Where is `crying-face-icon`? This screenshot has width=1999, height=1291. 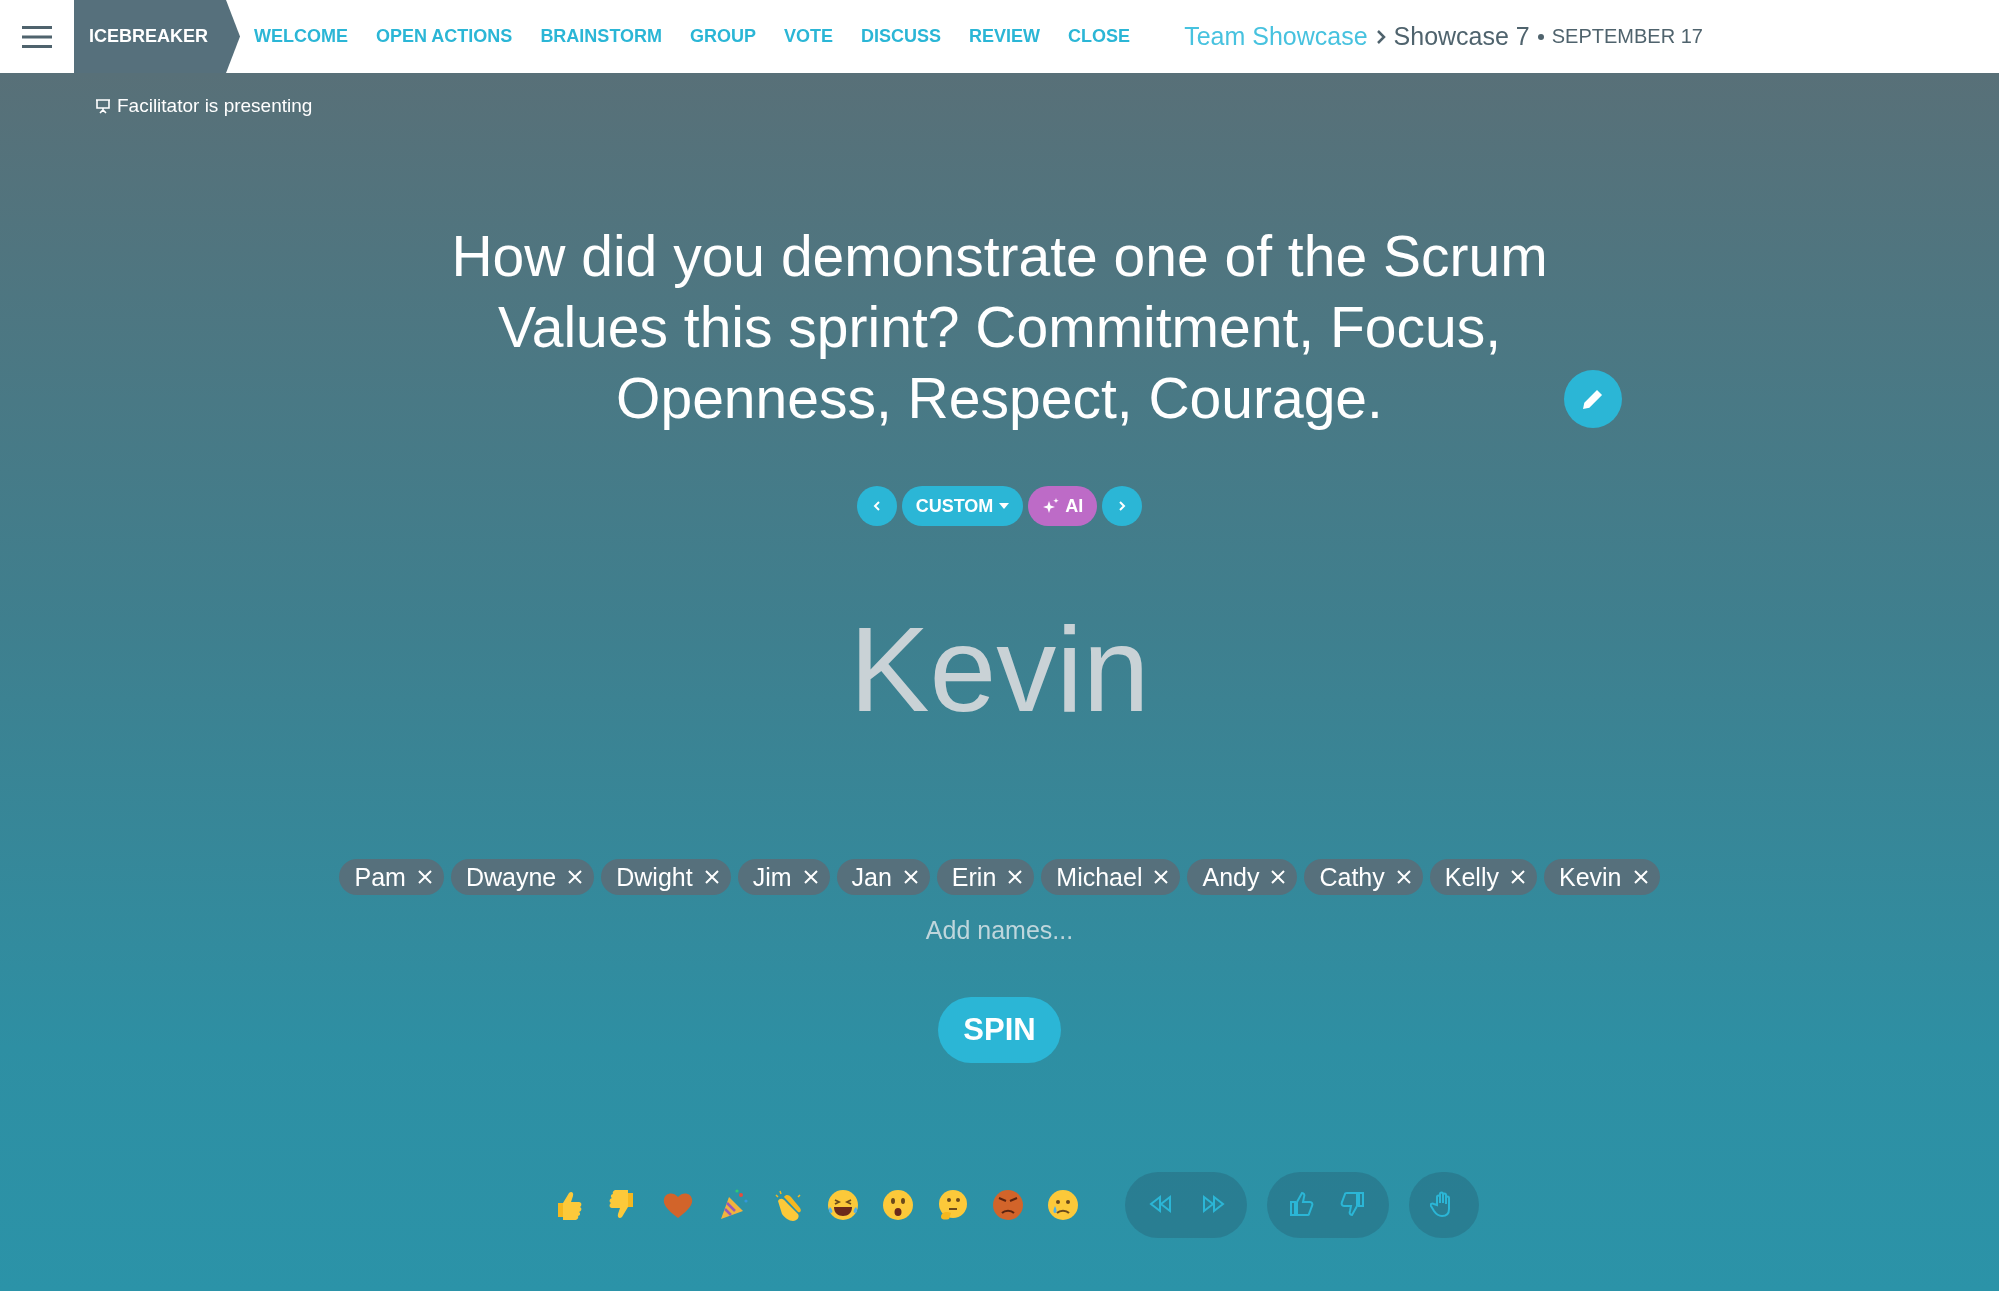
crying-face-icon is located at coordinates (1063, 1205).